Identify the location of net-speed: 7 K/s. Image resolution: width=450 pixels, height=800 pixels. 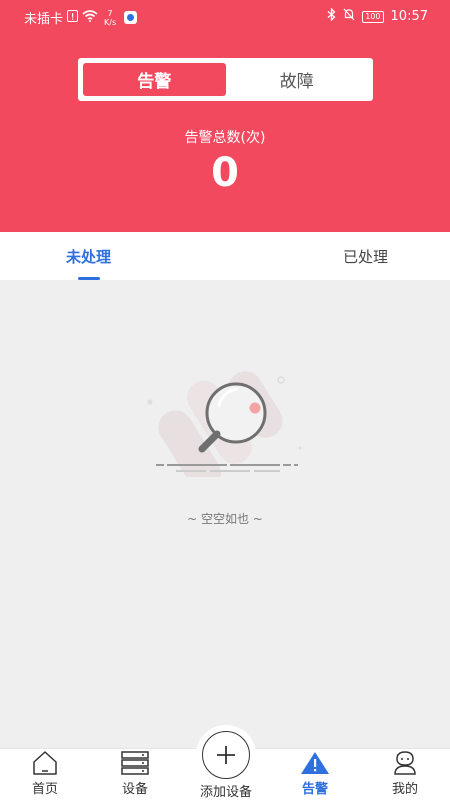
(110, 18).